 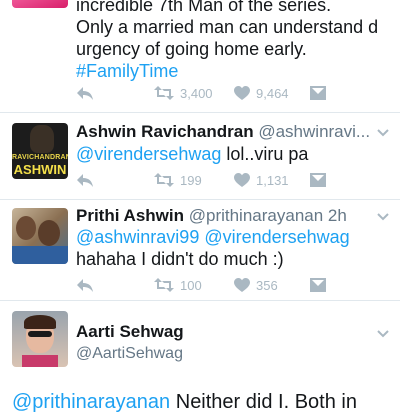 I want to click on mention-link: @prithinarayanan, so click(x=91, y=402).